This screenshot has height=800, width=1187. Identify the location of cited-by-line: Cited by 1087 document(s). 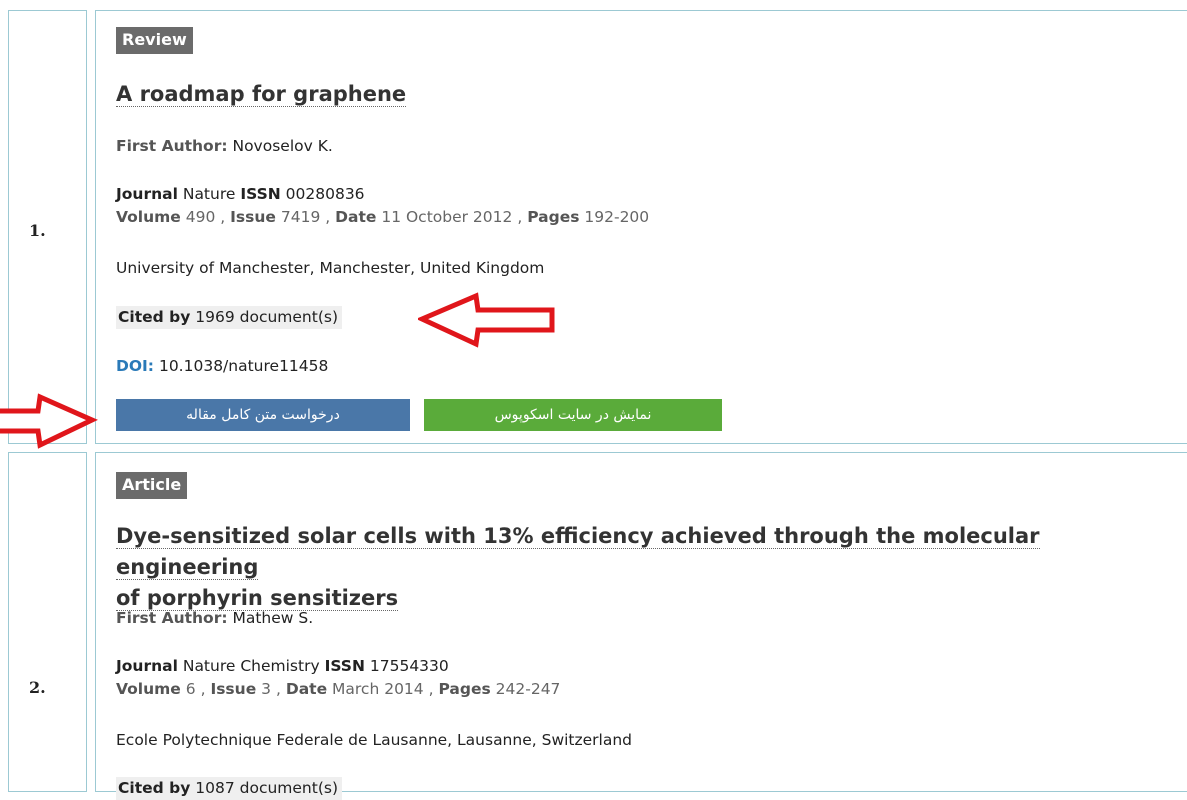
(229, 788).